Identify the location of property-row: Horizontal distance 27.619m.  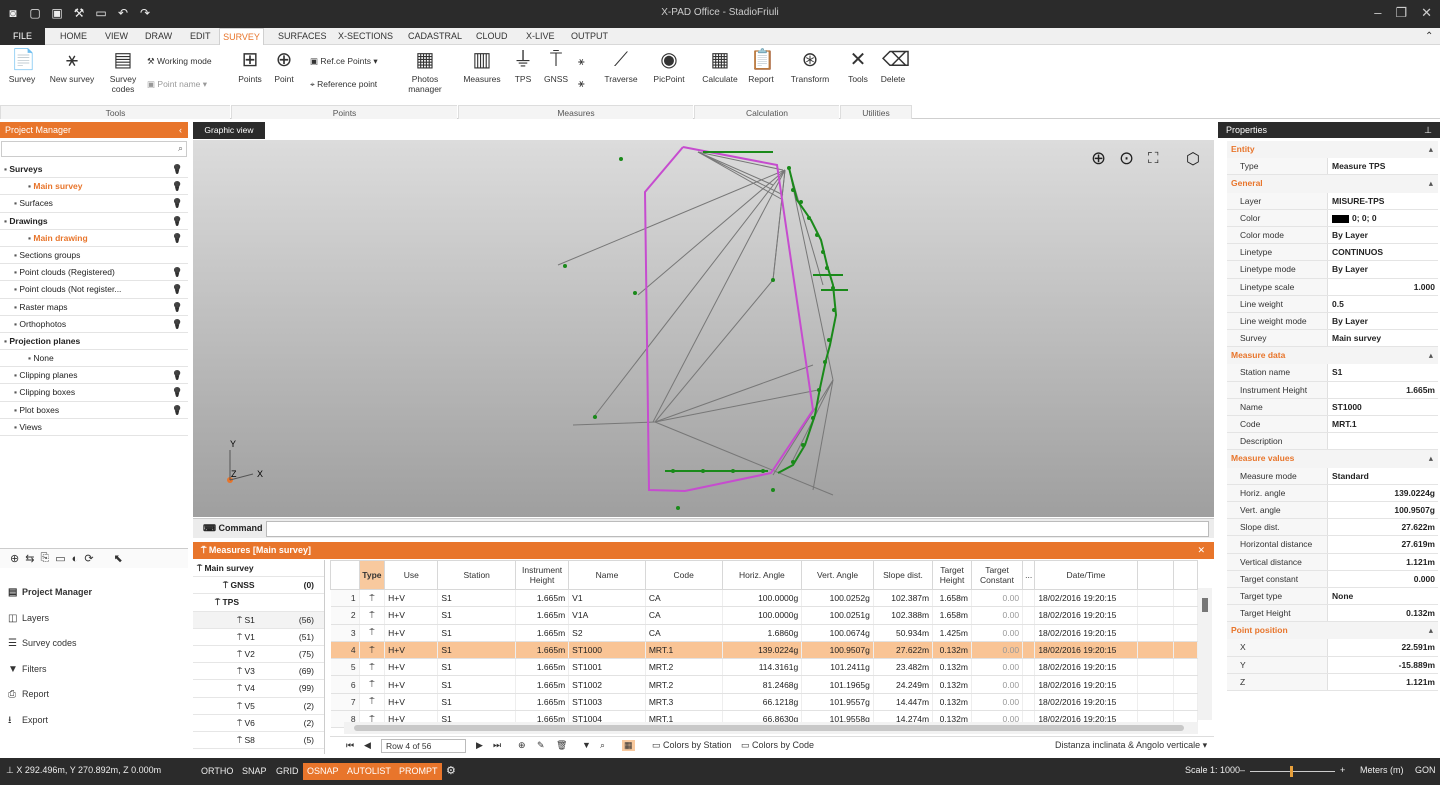
(1332, 545).